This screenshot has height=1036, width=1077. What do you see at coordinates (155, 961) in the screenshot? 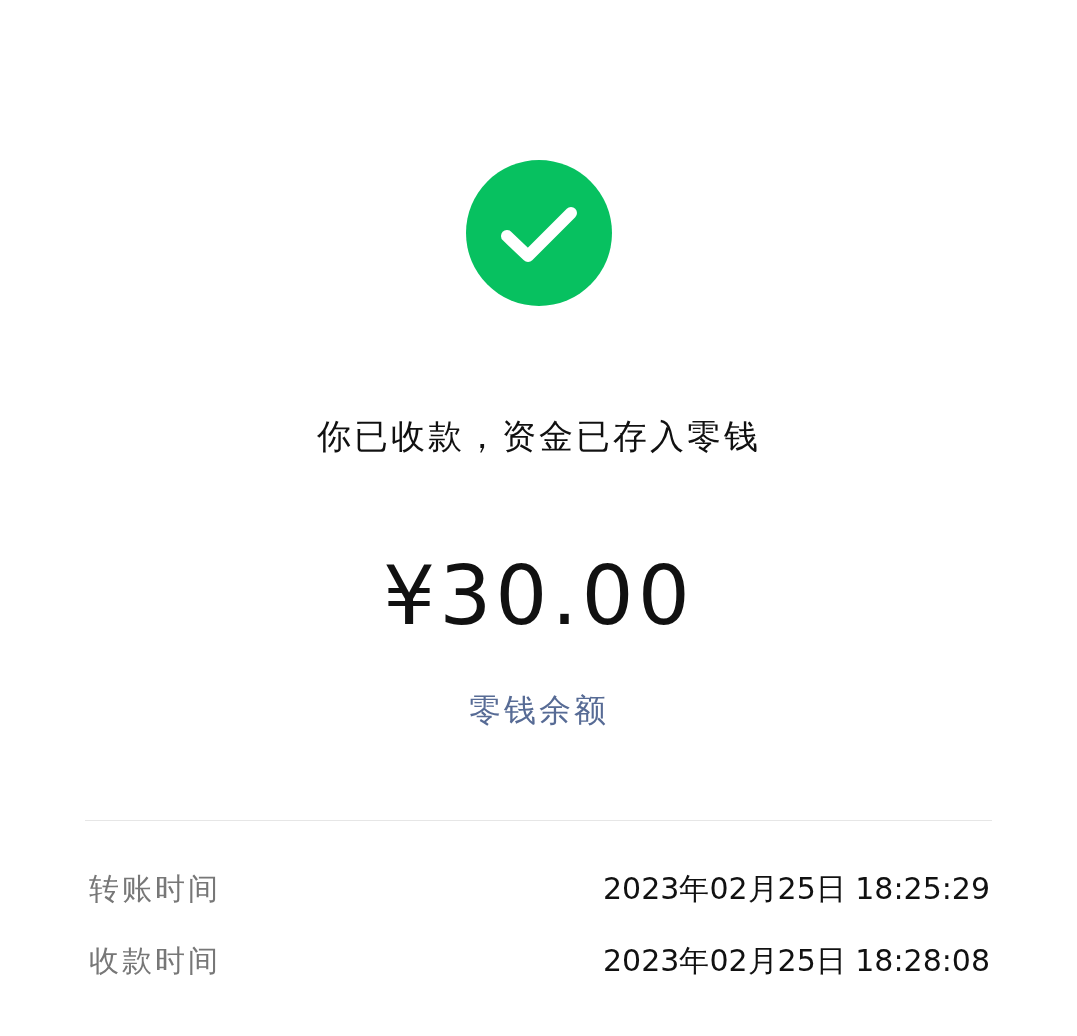
I see `detail-label: 收款时间` at bounding box center [155, 961].